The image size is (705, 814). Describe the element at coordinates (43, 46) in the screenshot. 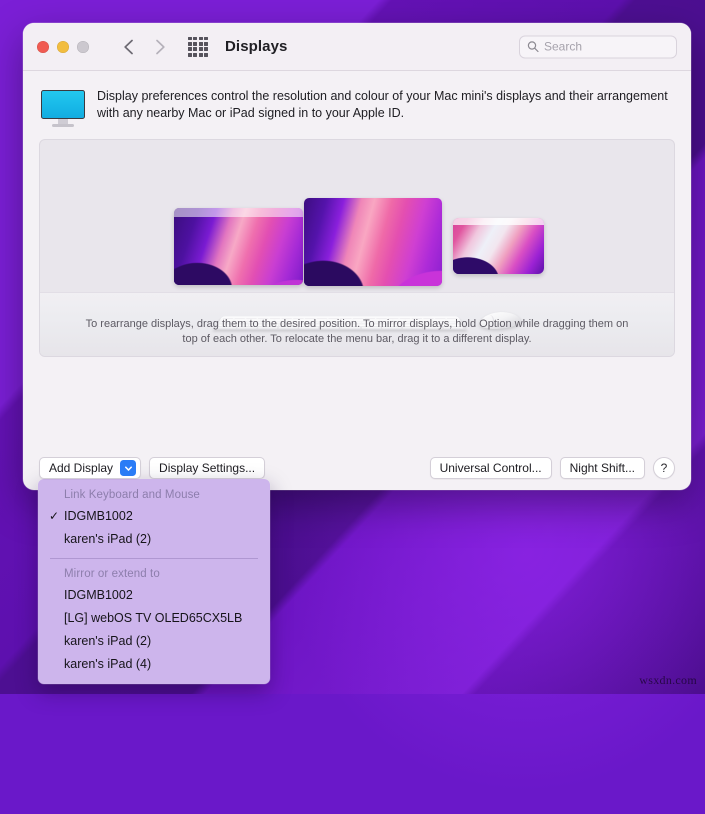

I see `close-button` at that location.